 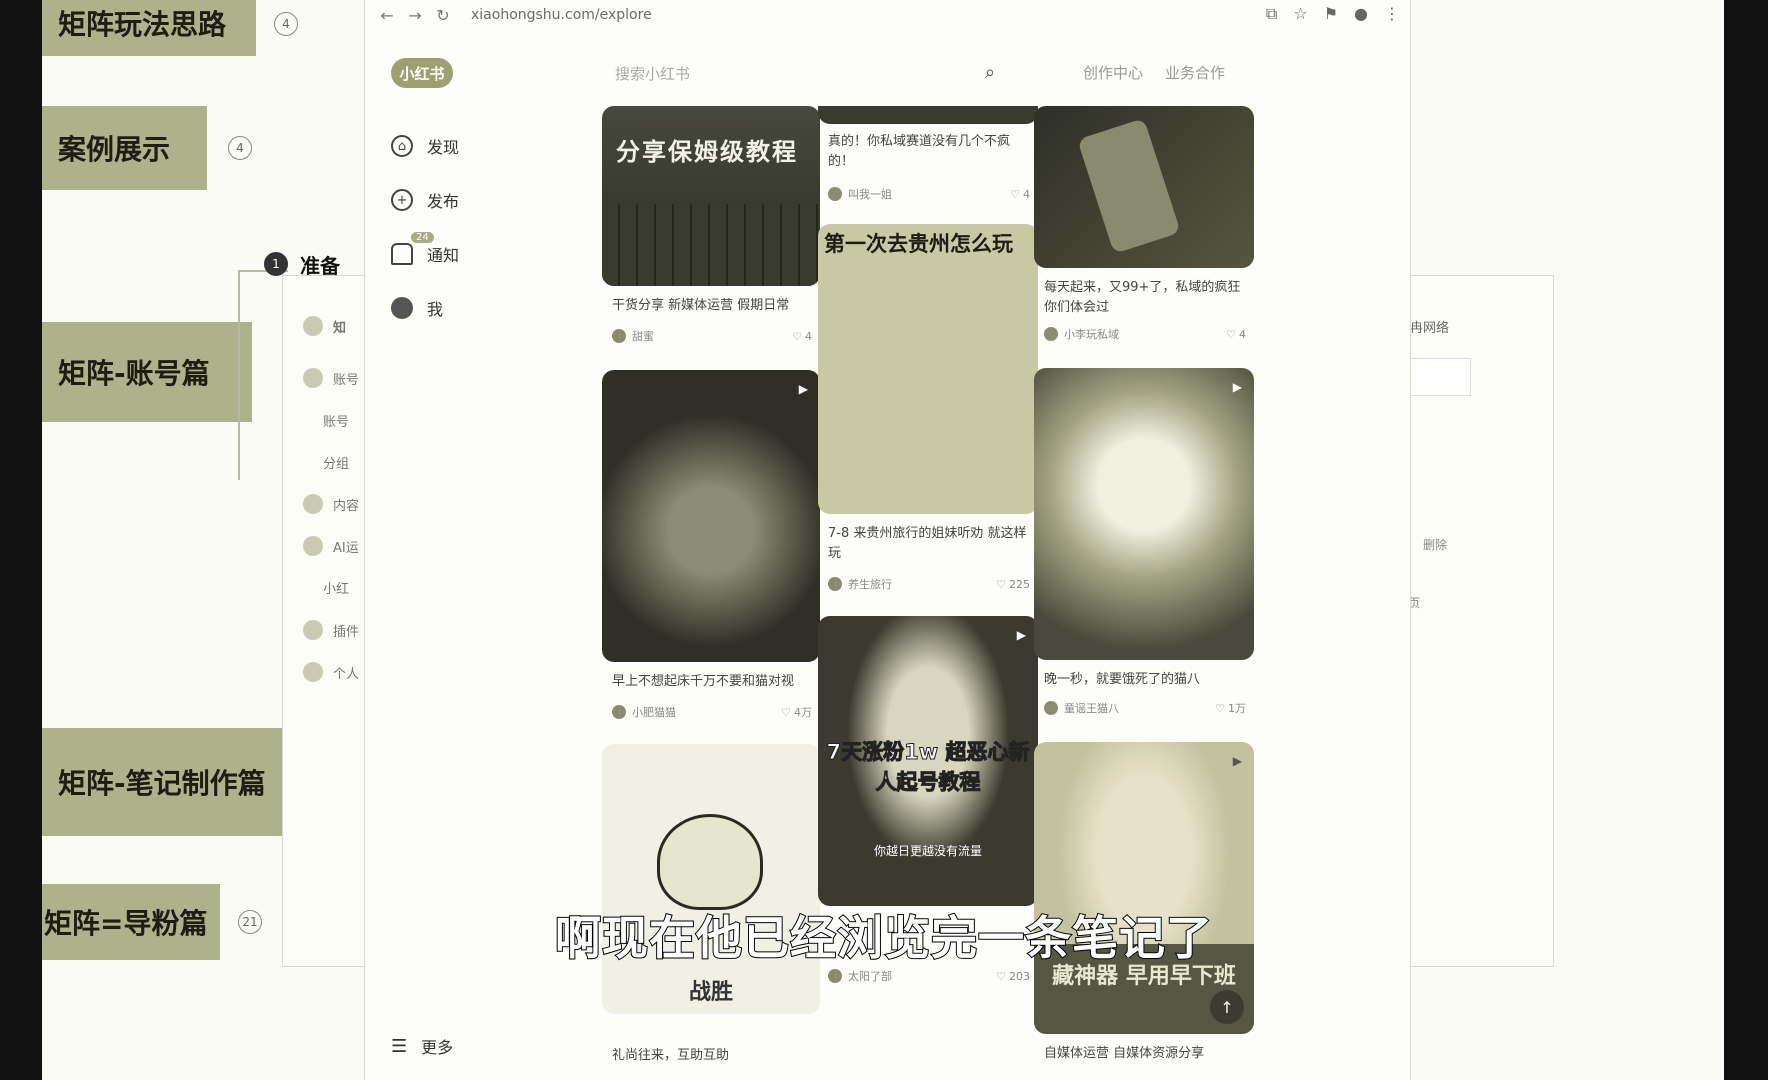 What do you see at coordinates (643, 336) in the screenshot?
I see `author-name: 甜蜜` at bounding box center [643, 336].